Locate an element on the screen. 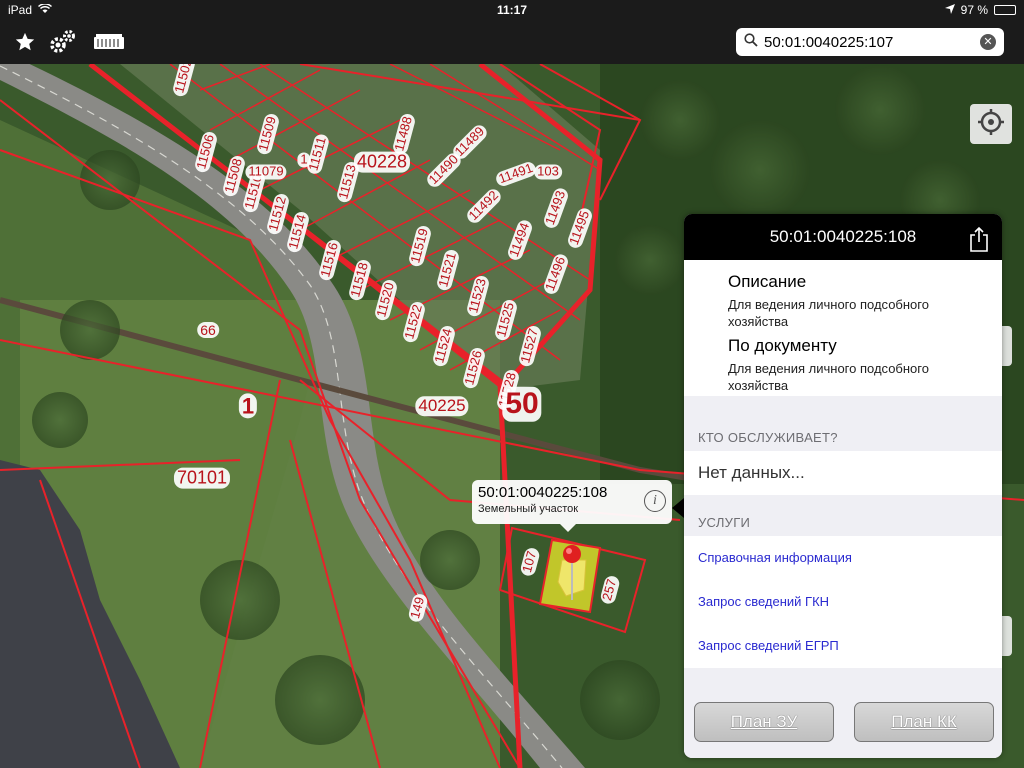 The width and height of the screenshot is (1024, 768). info-icon: i is located at coordinates (655, 501).